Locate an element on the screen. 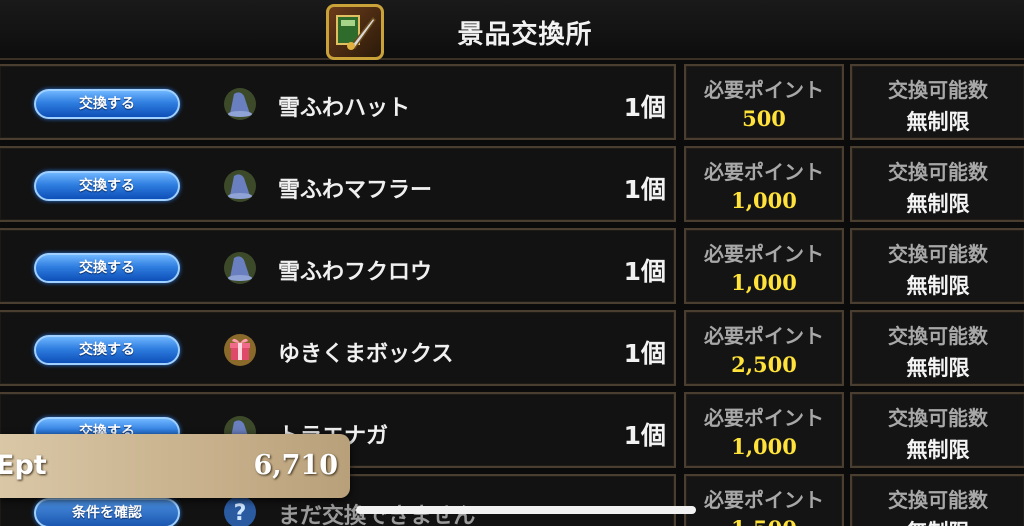 The image size is (1024, 526). item-row-main: 交換する 雪ふわフクロウ 1個 is located at coordinates (338, 266).